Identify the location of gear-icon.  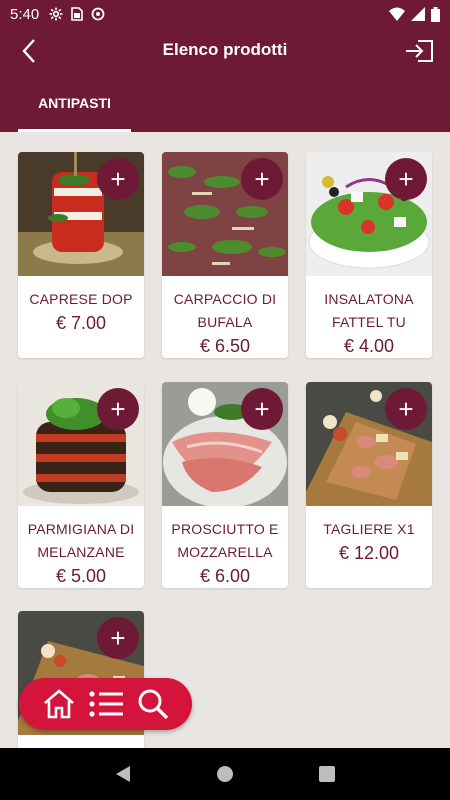
(56, 14).